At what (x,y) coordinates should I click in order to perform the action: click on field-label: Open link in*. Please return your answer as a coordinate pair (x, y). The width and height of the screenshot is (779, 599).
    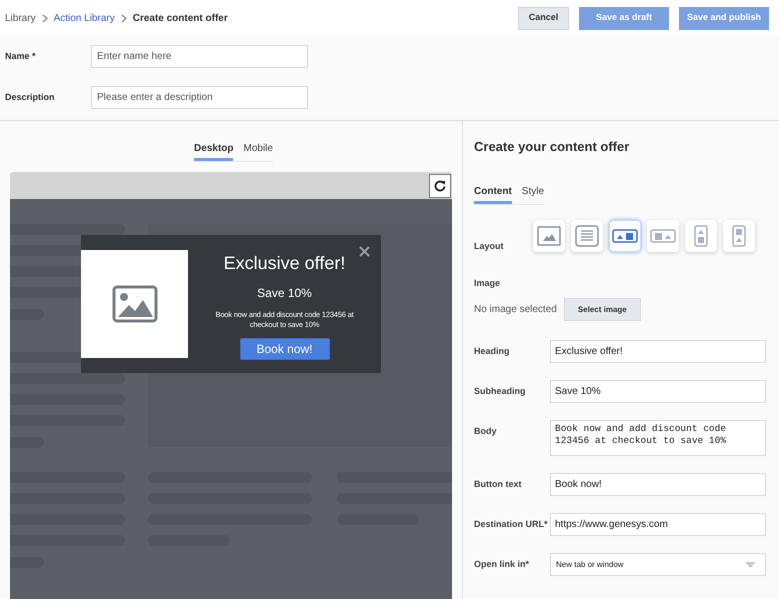
    Looking at the image, I should click on (502, 564).